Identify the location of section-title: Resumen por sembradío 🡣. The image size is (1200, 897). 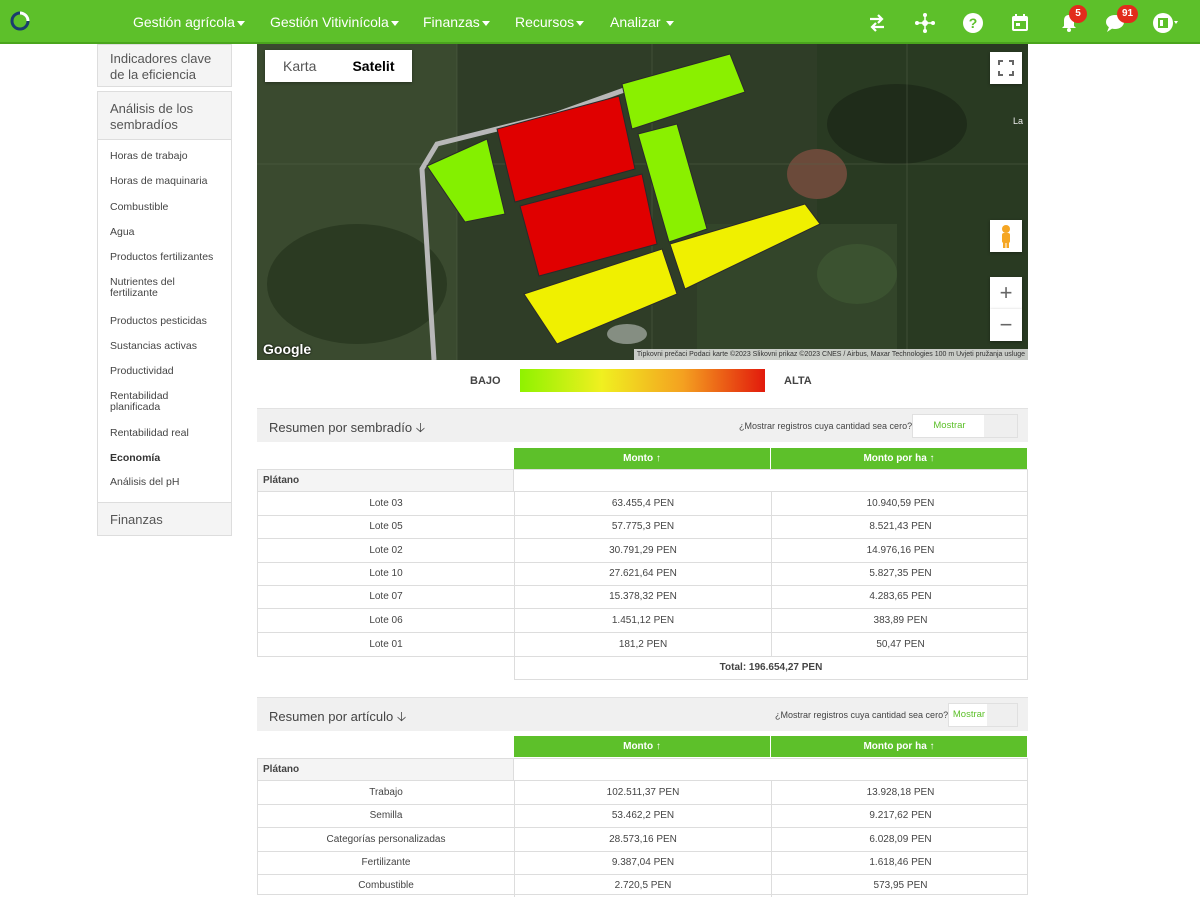
(347, 430).